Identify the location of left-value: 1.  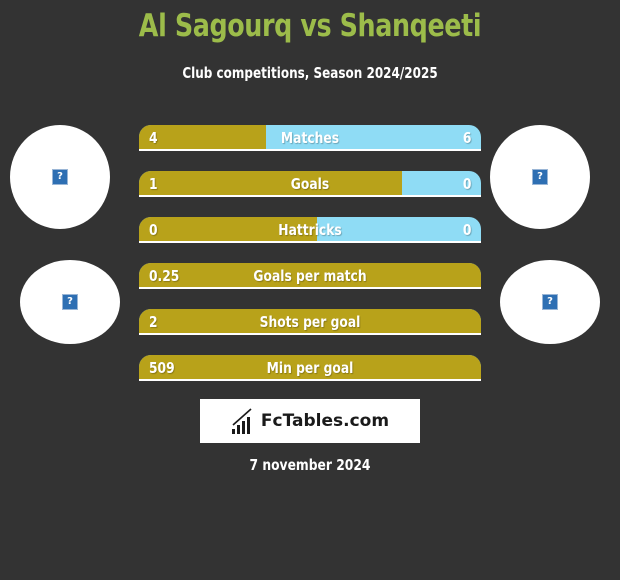
(153, 184).